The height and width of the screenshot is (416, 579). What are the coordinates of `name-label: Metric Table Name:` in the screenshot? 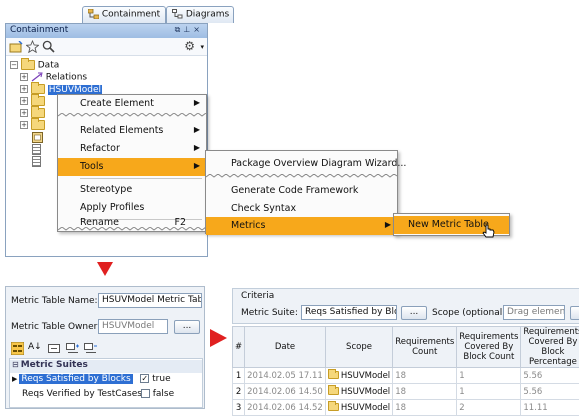 It's located at (54, 301).